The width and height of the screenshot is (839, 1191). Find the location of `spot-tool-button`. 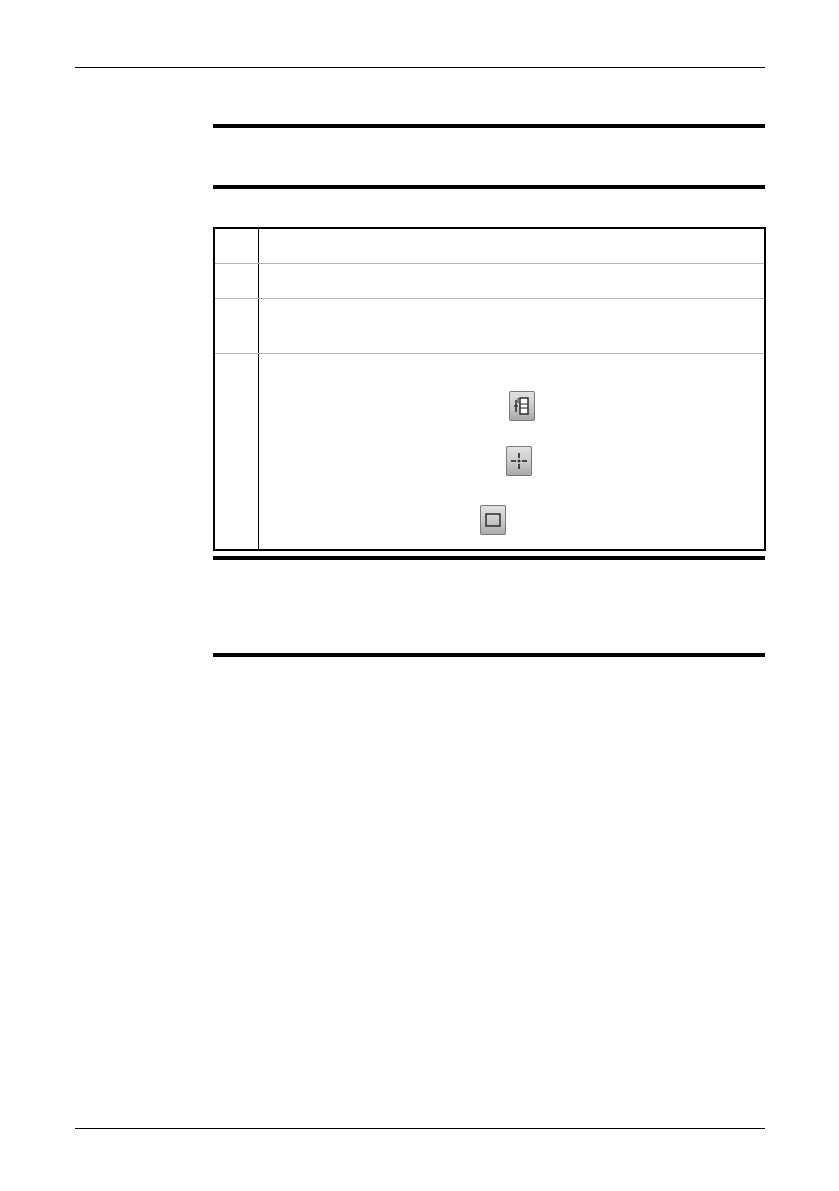

spot-tool-button is located at coordinates (519, 461).